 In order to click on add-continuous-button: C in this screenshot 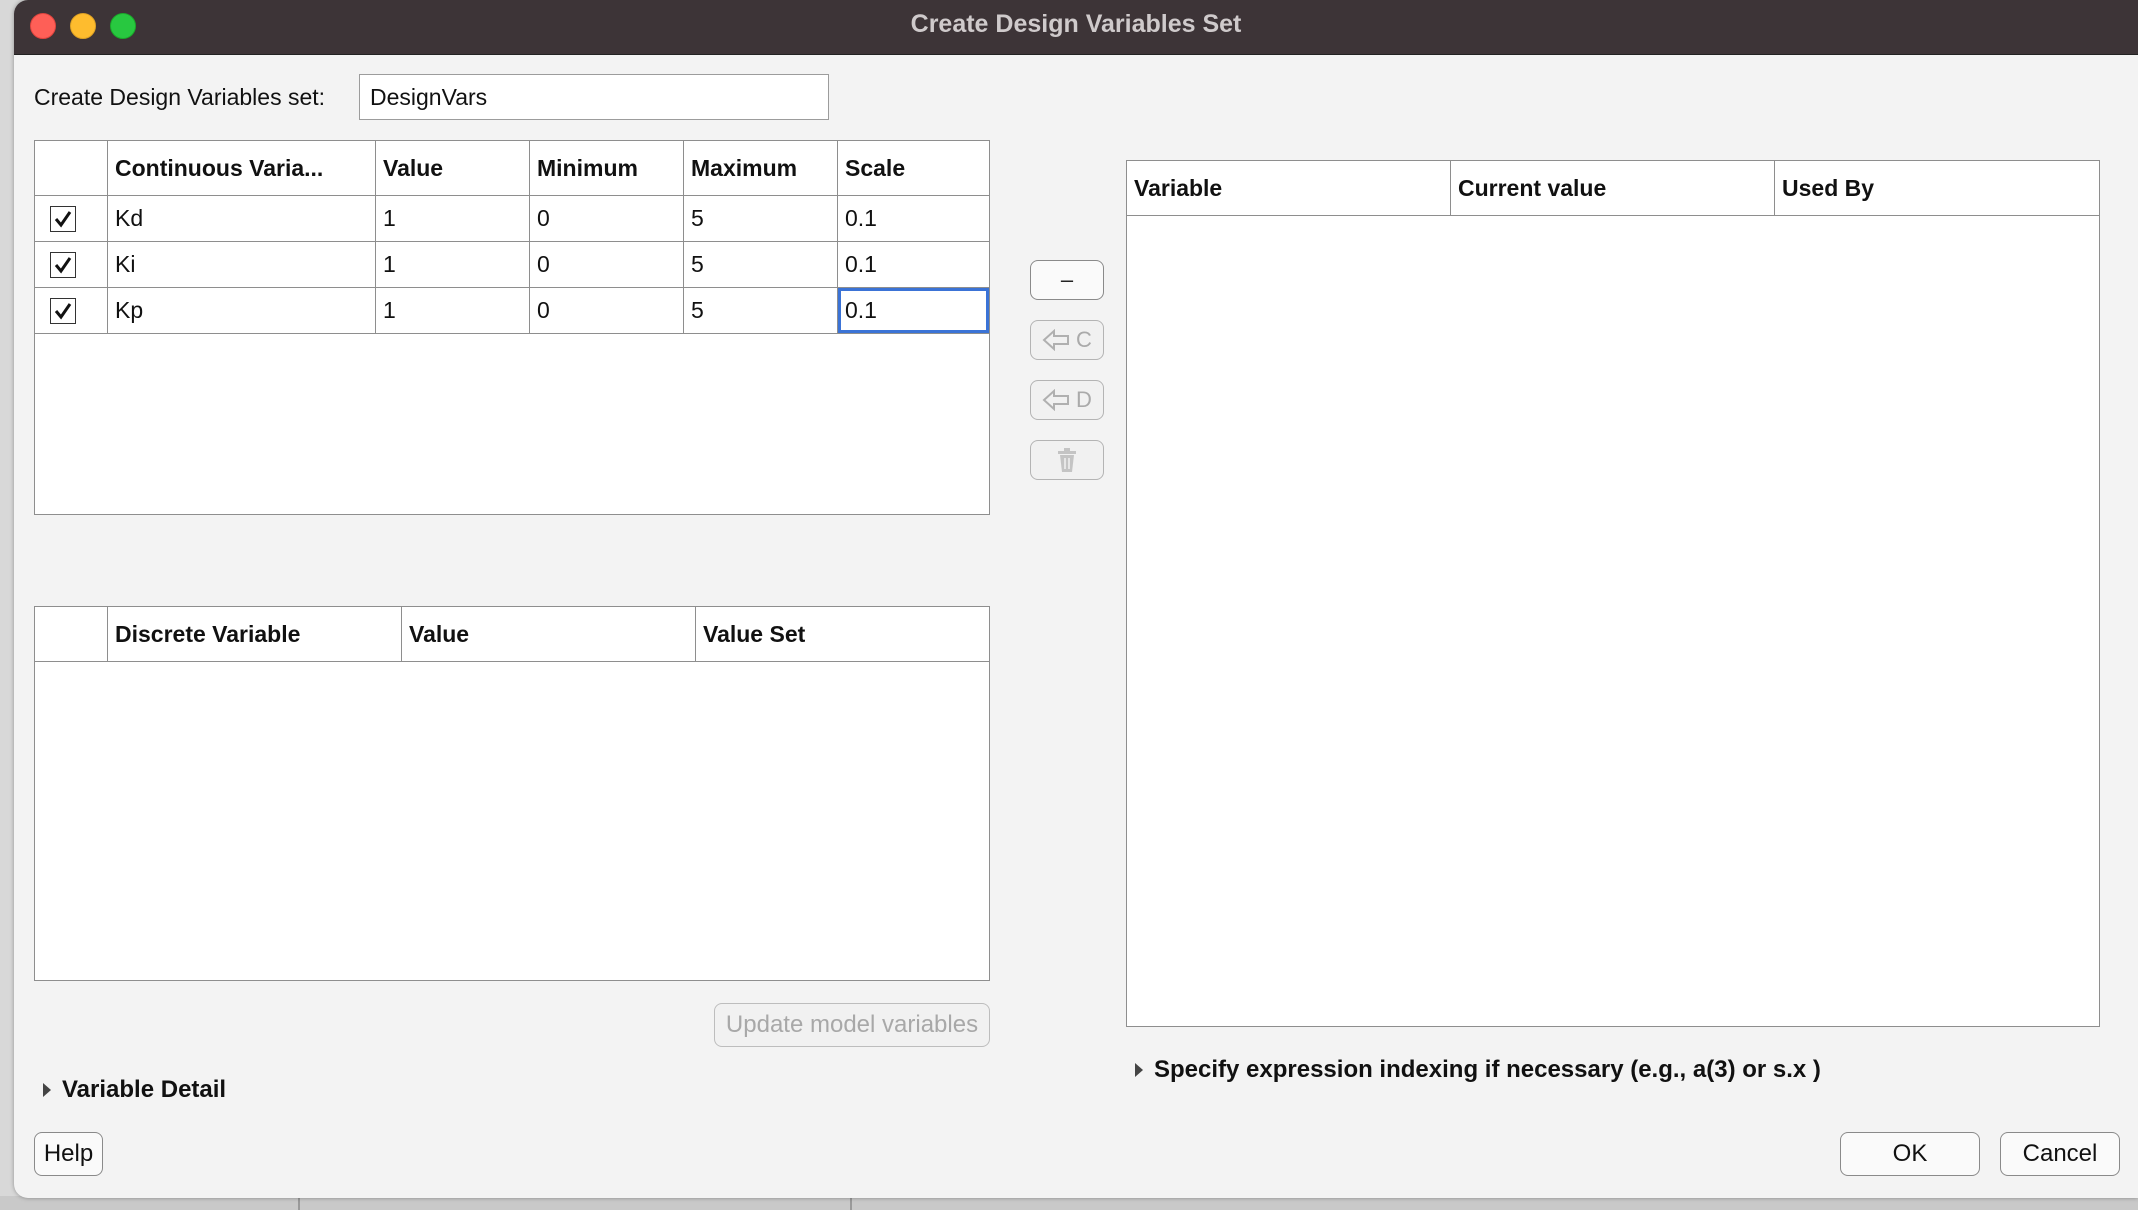, I will do `click(1067, 340)`.